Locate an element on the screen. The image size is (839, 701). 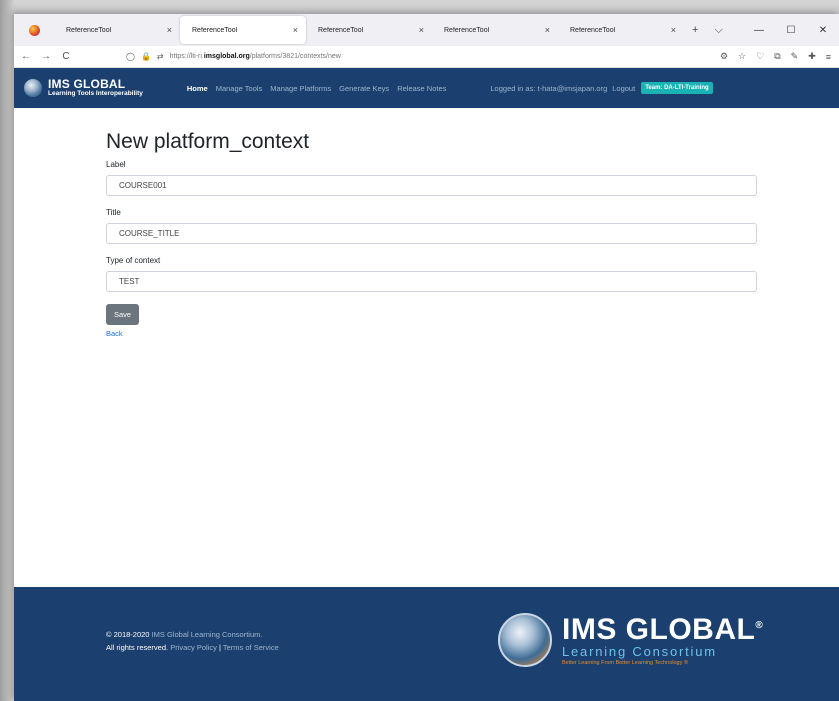
footer-logo-subtitle: Learning Consortium is located at coordinates (639, 651).